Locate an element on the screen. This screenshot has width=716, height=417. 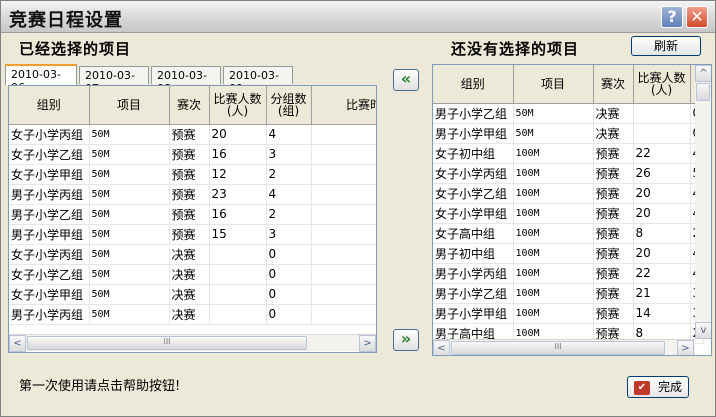
help-button: ? is located at coordinates (672, 17).